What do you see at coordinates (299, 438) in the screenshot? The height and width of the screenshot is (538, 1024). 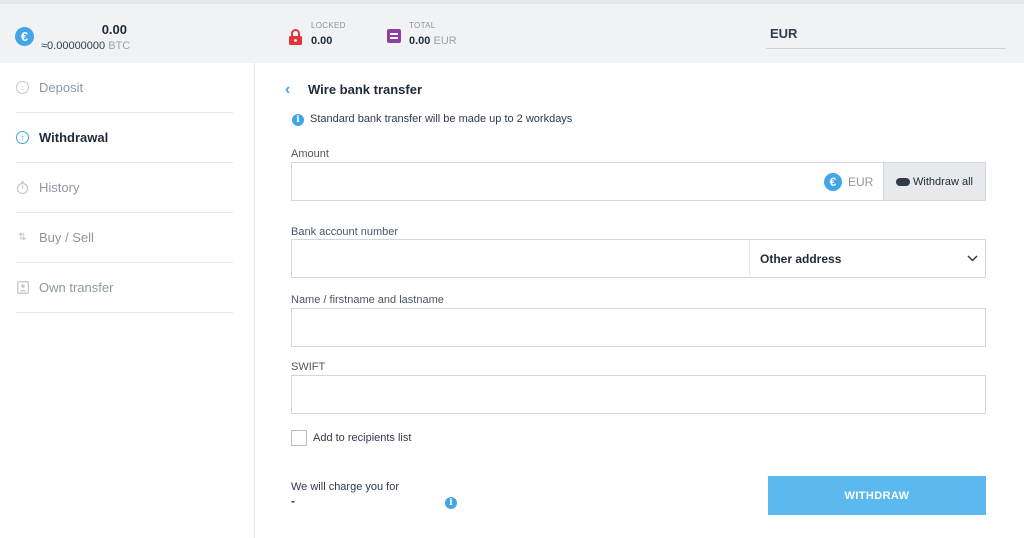 I see `recipients-checkbox` at bounding box center [299, 438].